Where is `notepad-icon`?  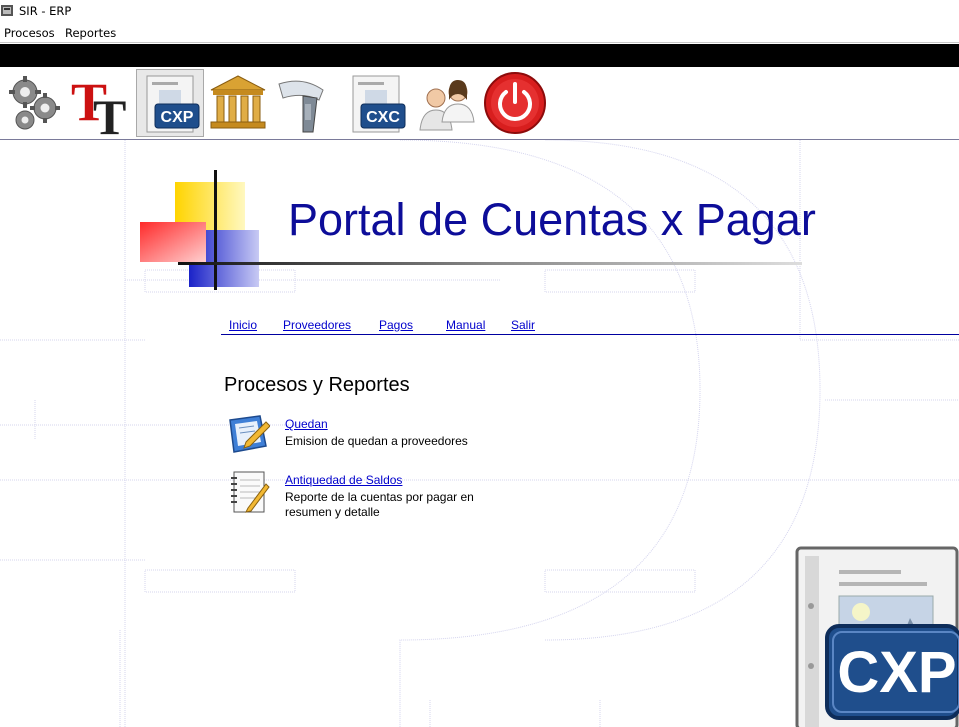 notepad-icon is located at coordinates (248, 492).